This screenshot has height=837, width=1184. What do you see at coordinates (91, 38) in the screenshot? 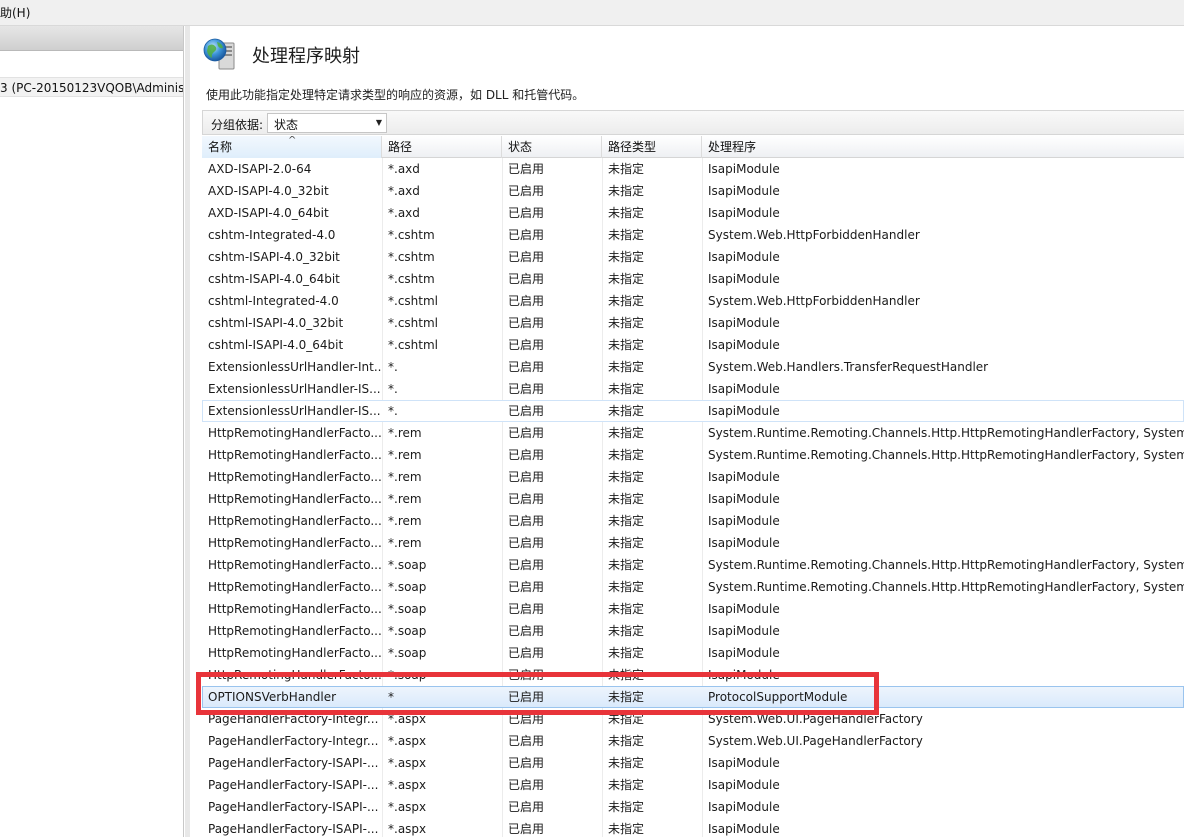
I see `connections-pane-header` at bounding box center [91, 38].